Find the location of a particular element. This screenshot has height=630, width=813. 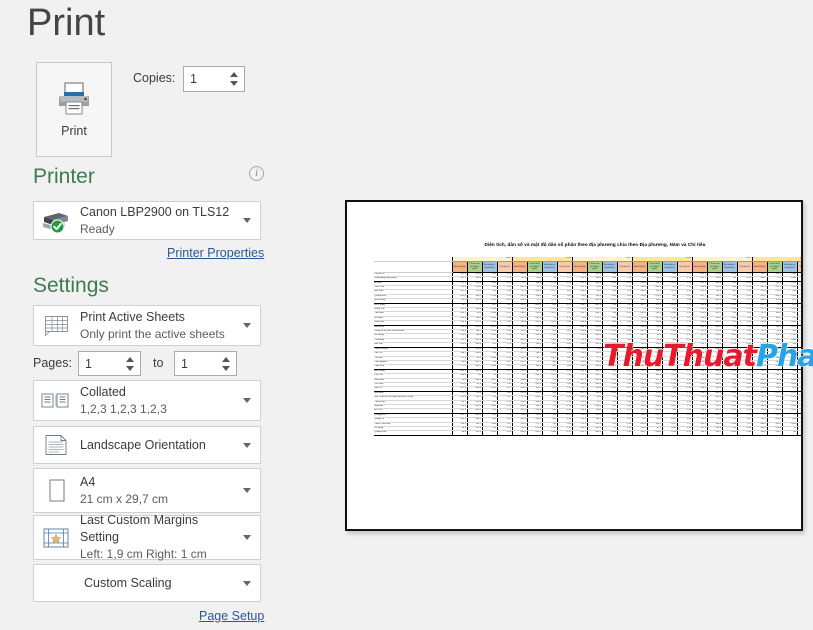

pages-from-decrement-icon is located at coordinates (130, 368).